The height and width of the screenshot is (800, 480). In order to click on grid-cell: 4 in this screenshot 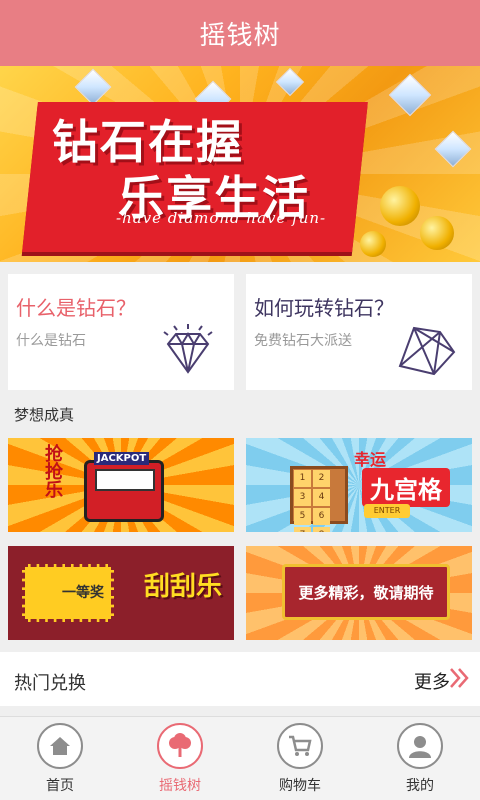, I will do `click(321, 497)`.